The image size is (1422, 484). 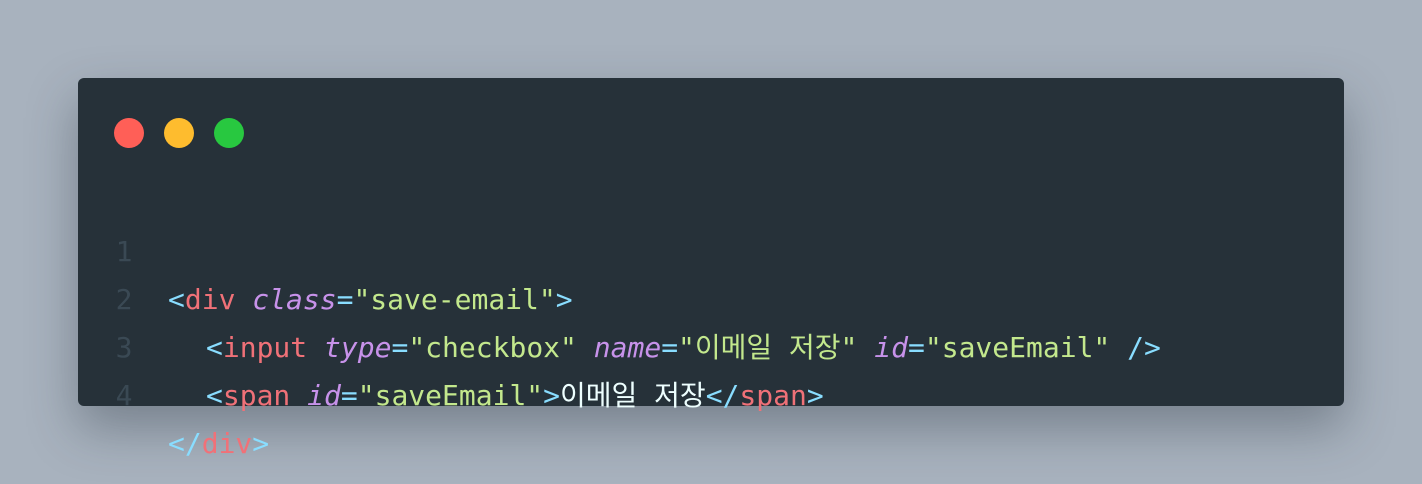 What do you see at coordinates (124, 395) in the screenshot?
I see `line-number: 4` at bounding box center [124, 395].